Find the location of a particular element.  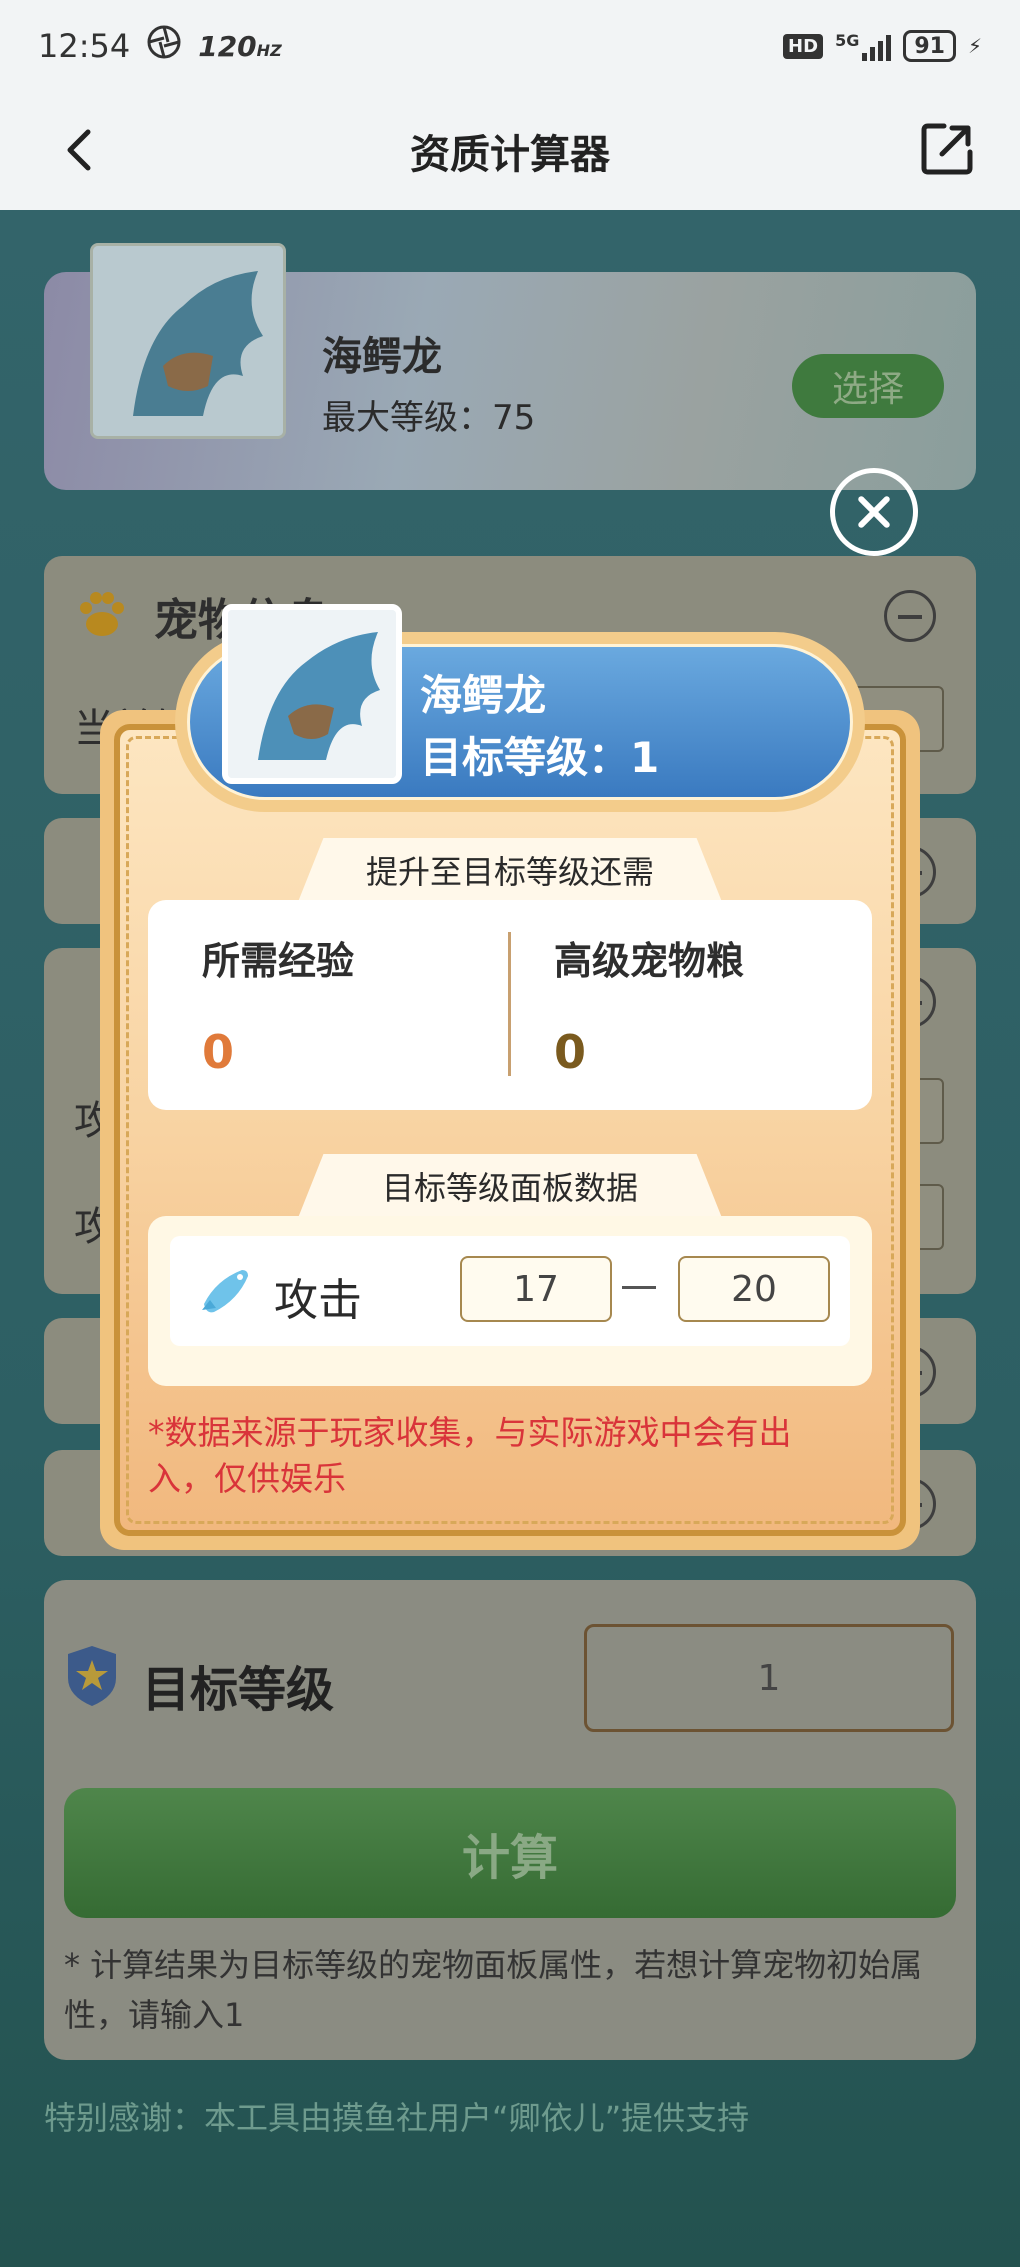

hd-badge: HD is located at coordinates (803, 46).